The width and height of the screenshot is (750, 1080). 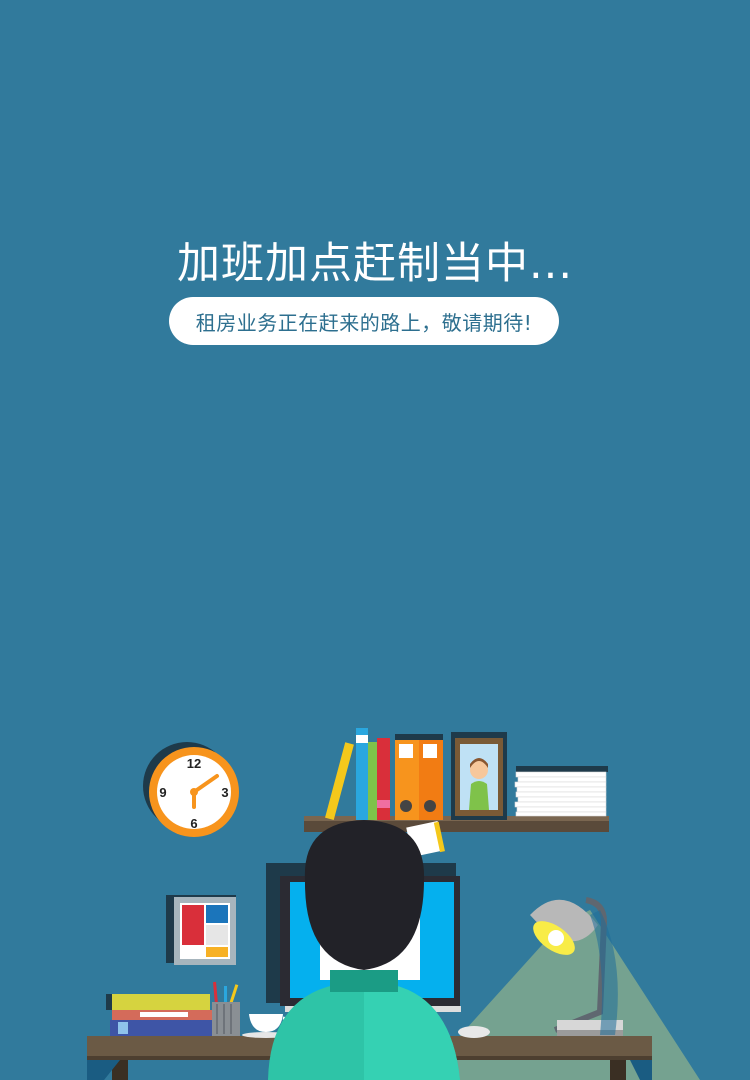 I want to click on clock-number-9: 9, so click(x=162, y=792).